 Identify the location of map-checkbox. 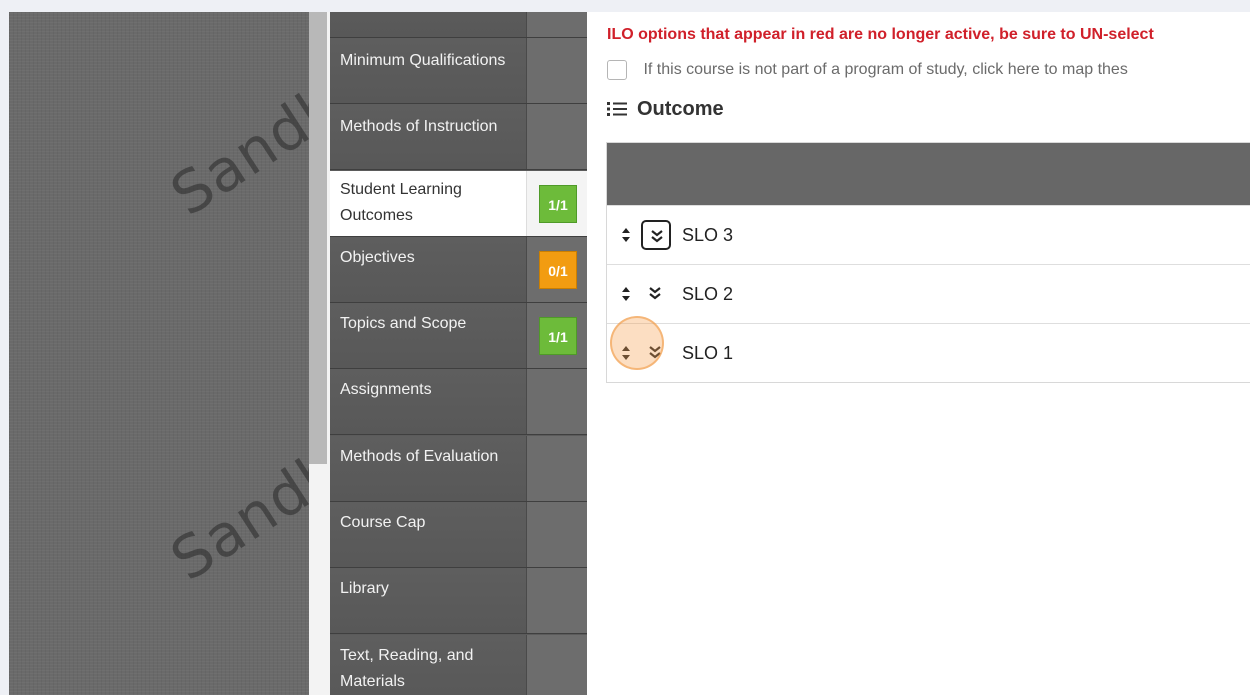
(617, 70).